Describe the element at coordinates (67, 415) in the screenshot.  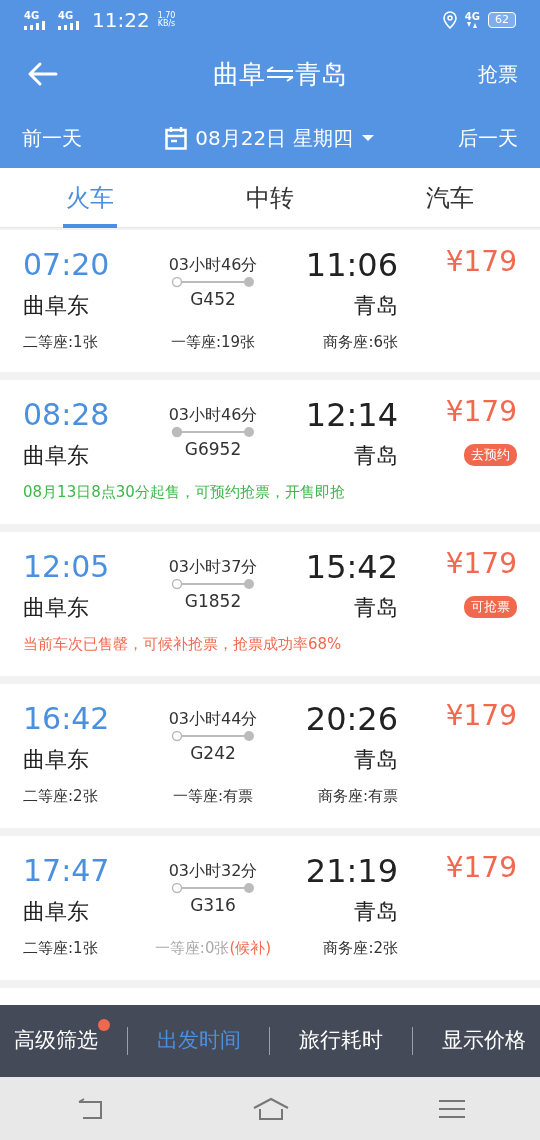
I see `departure-time: 08:28` at that location.